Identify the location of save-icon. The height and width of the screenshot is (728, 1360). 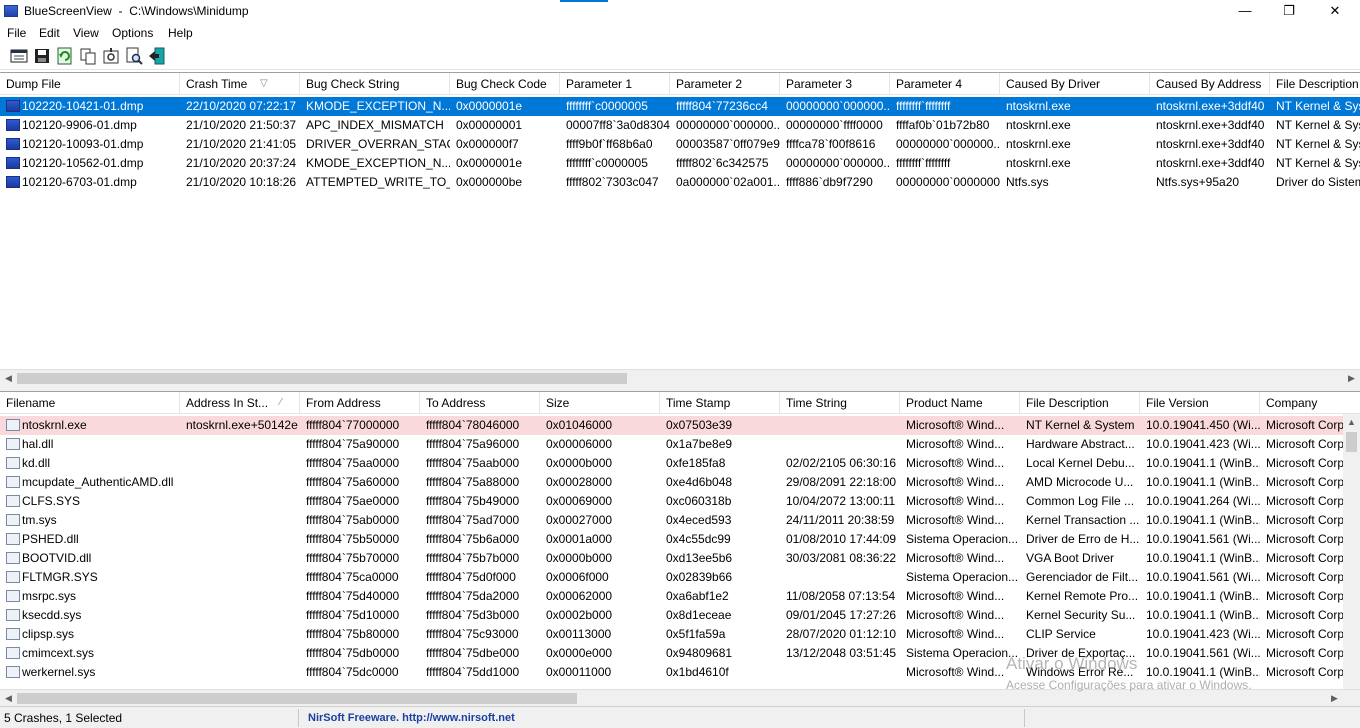
(42, 56).